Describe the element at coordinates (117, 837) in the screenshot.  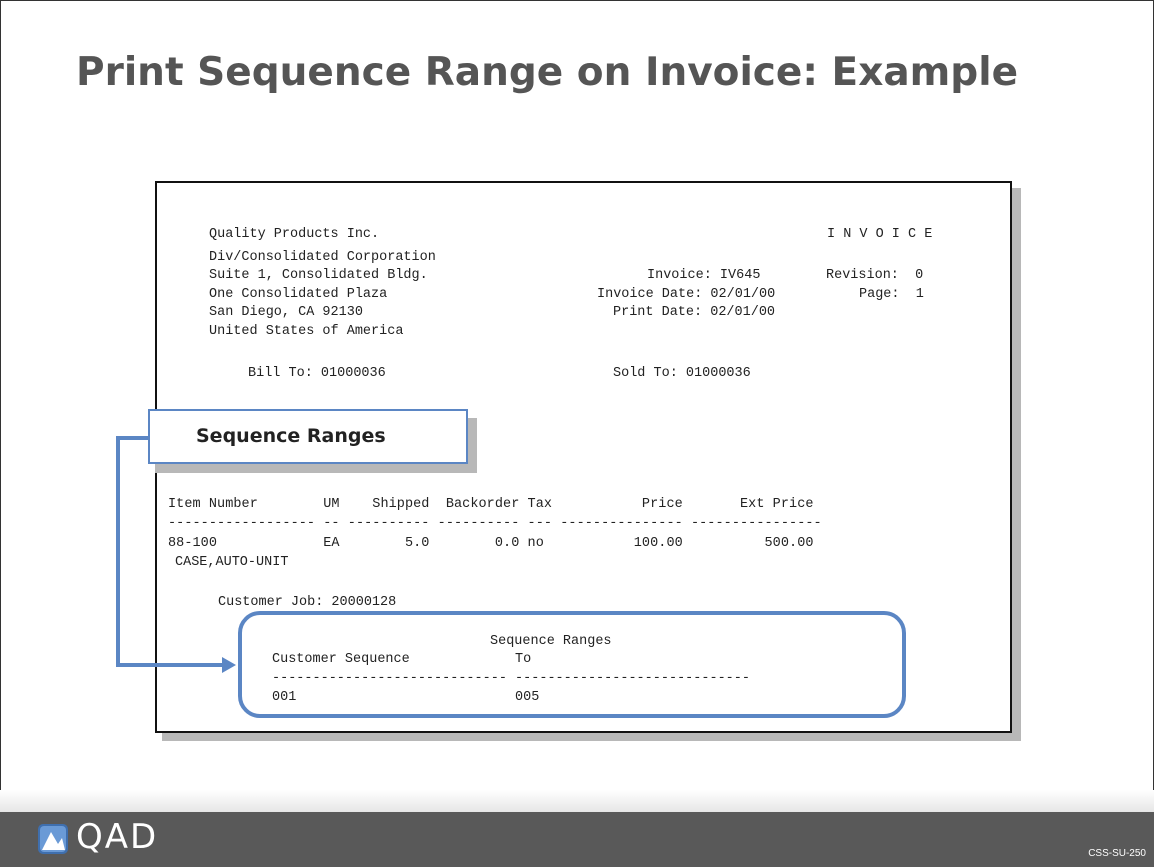
I see `qad-logo-text: QAD` at that location.